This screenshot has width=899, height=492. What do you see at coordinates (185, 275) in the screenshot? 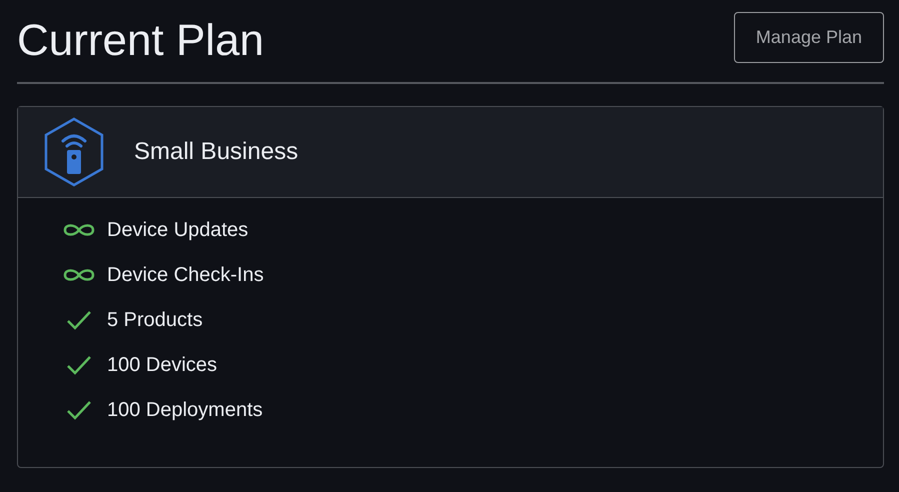
I see `feature-label: Device Check-Ins` at bounding box center [185, 275].